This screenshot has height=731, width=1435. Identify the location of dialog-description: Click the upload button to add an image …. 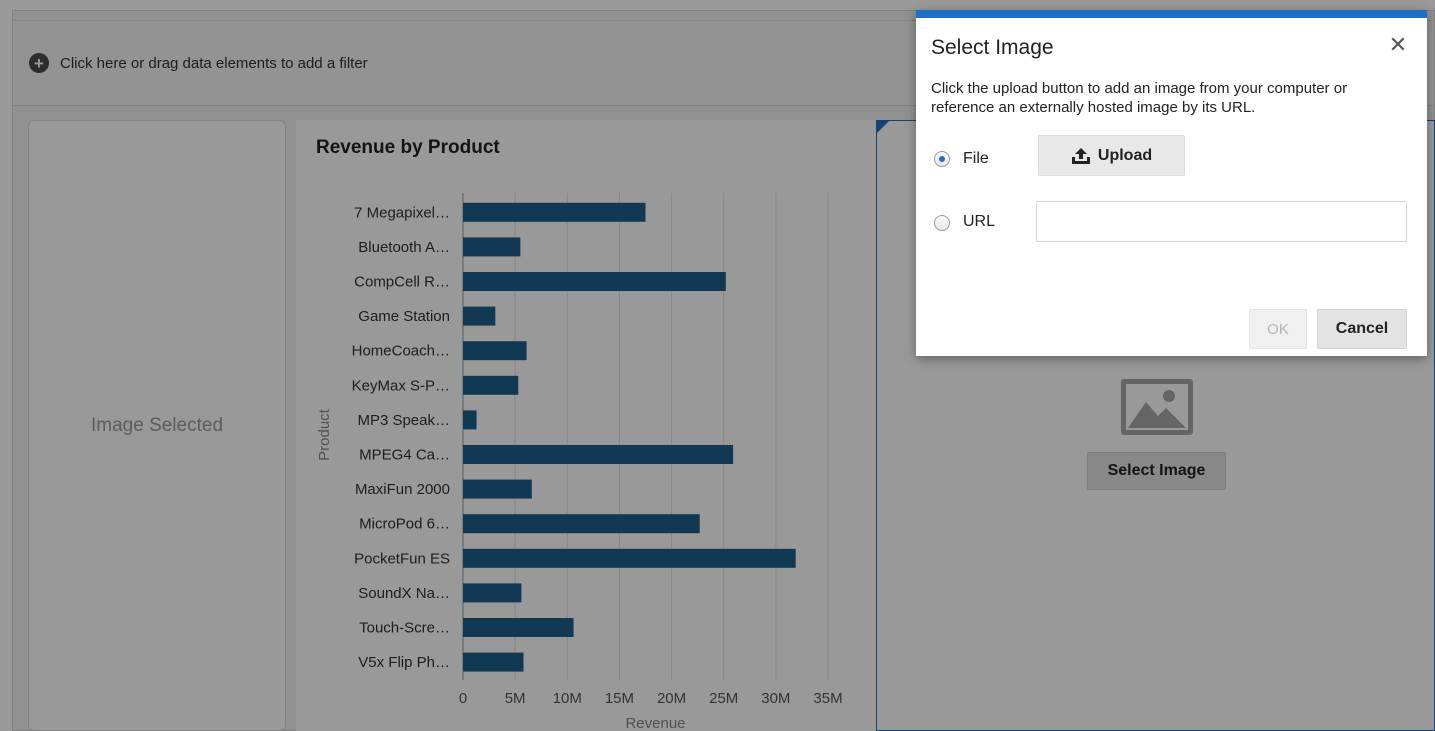
(1139, 98).